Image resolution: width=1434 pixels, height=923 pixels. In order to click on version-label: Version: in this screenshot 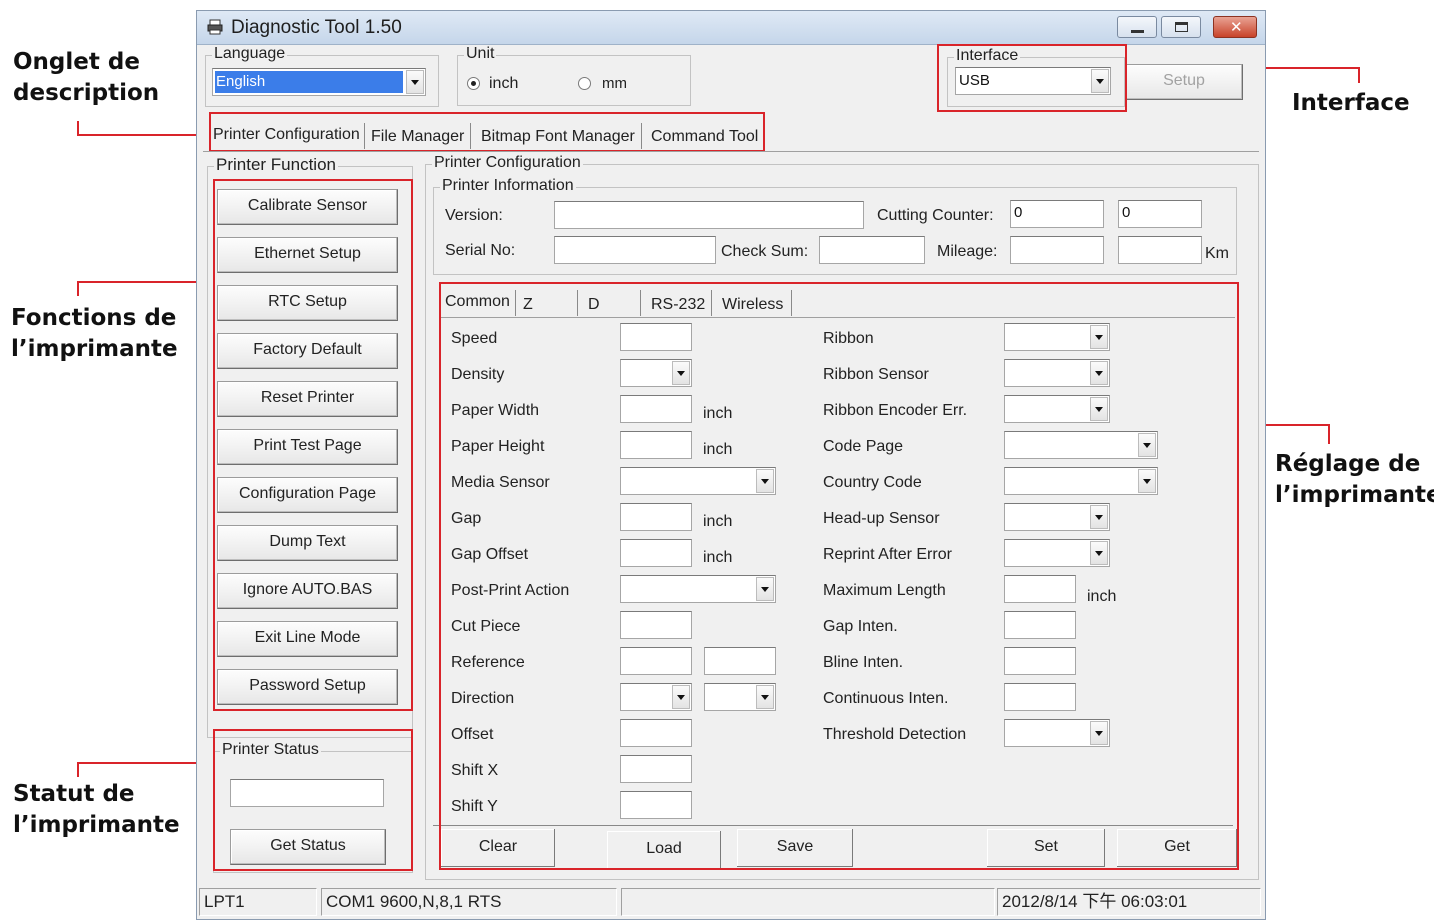, I will do `click(474, 215)`.